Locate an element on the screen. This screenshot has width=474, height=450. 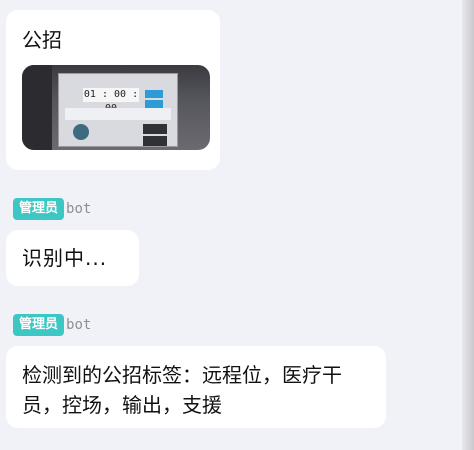
thumbnail-panel: 01 : 00 : 00 is located at coordinates (118, 110).